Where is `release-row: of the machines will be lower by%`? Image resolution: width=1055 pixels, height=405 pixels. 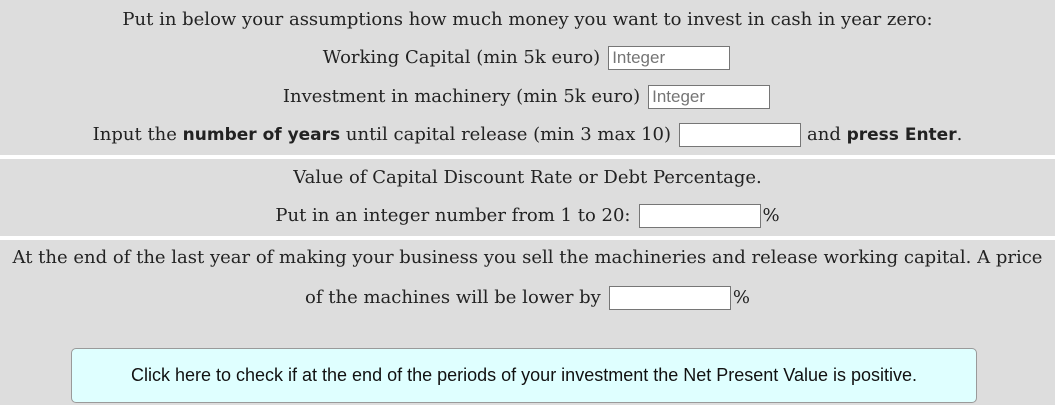 release-row: of the machines will be lower by% is located at coordinates (527, 298).